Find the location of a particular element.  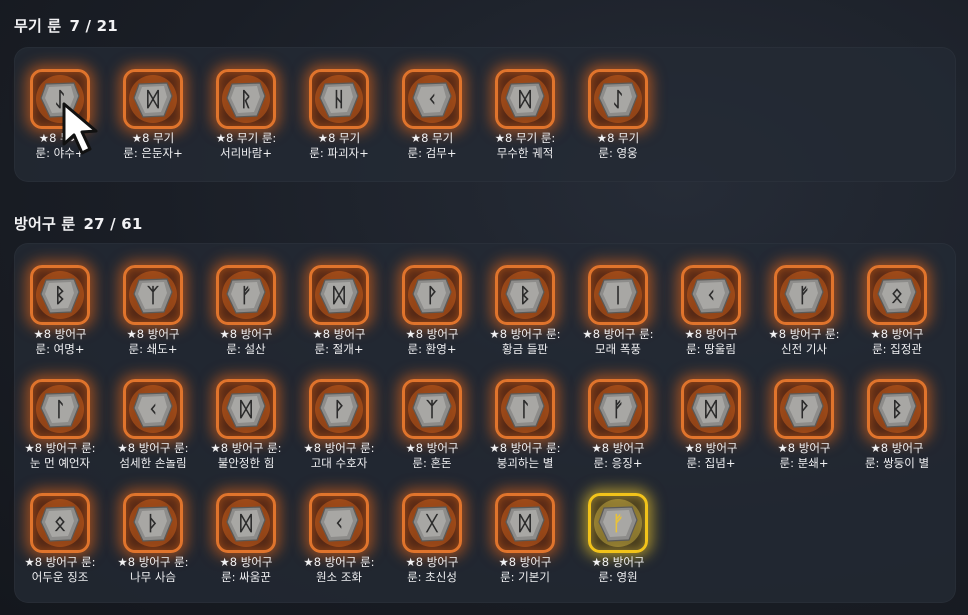

rune-label: ★8 방어구 룬: 붕괴하는 별 is located at coordinates (525, 456).